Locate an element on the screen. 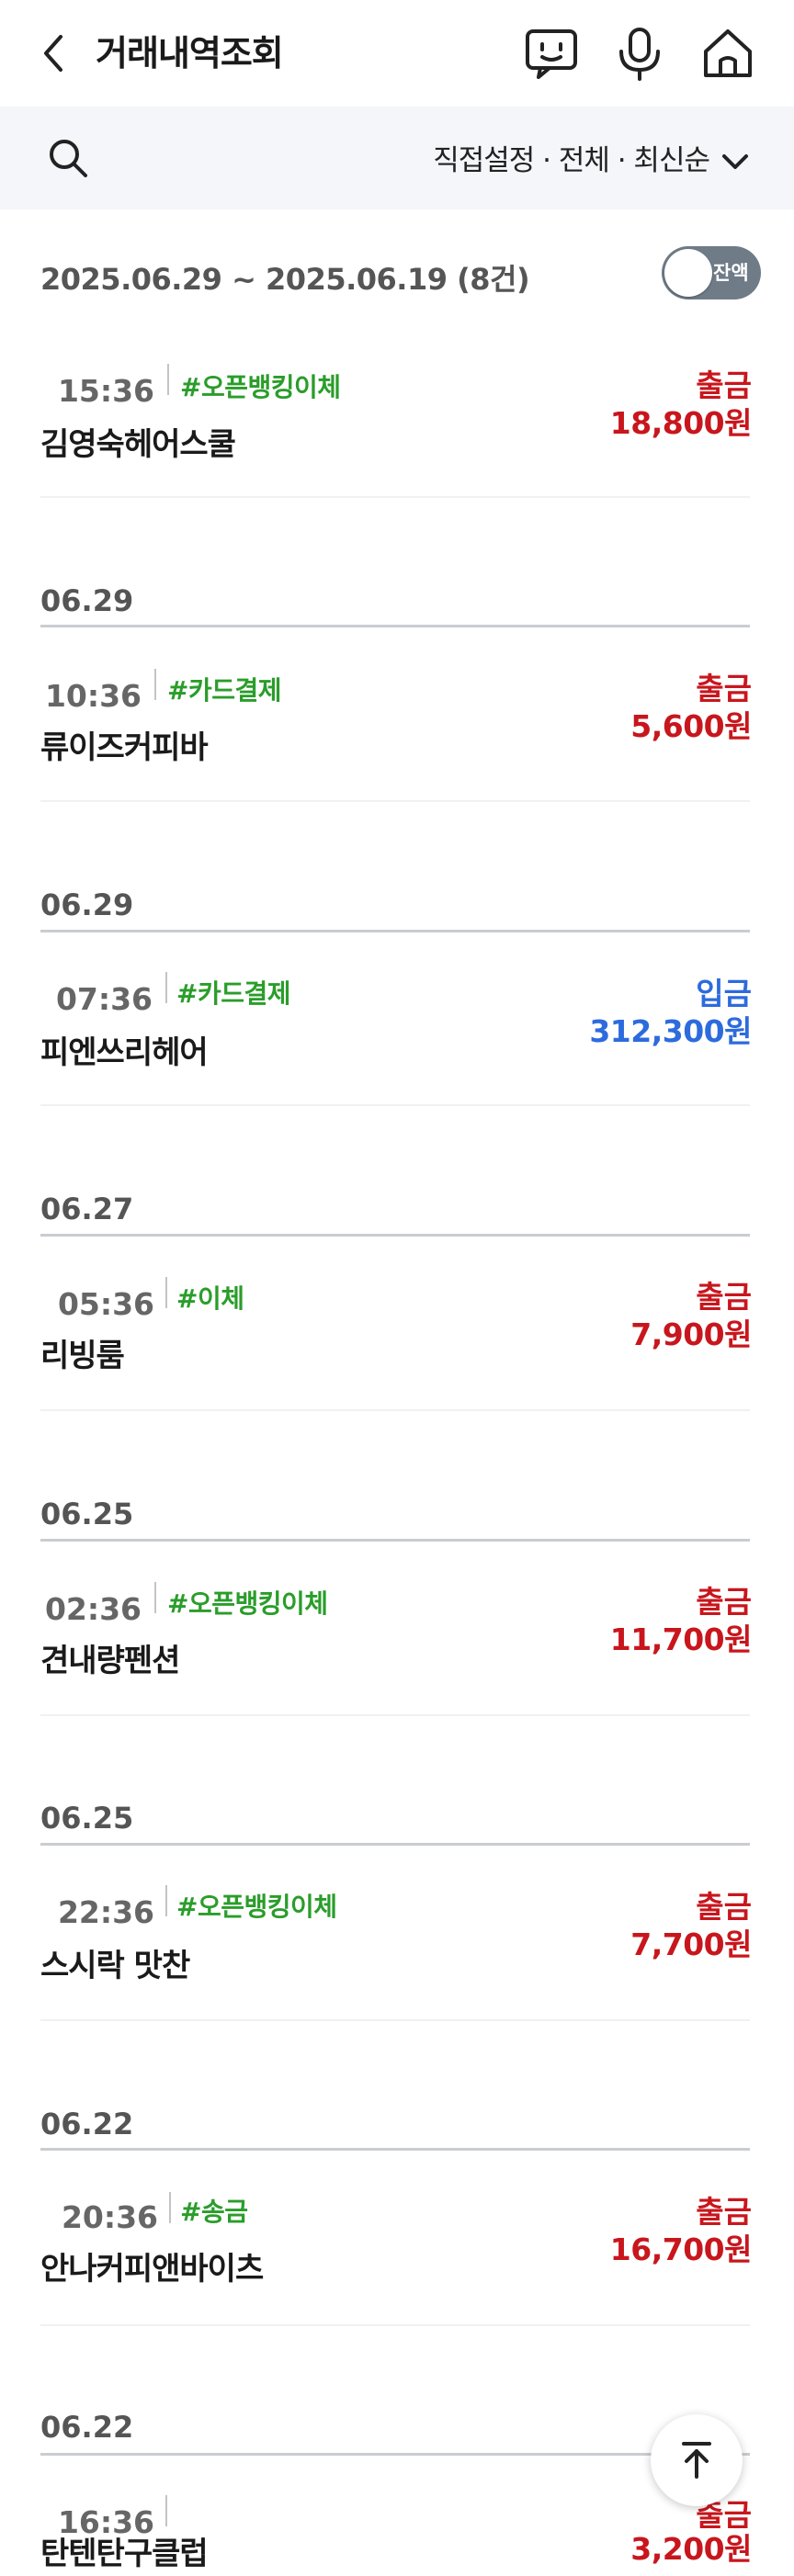  merchant-name: 리빙룸 is located at coordinates (83, 1356).